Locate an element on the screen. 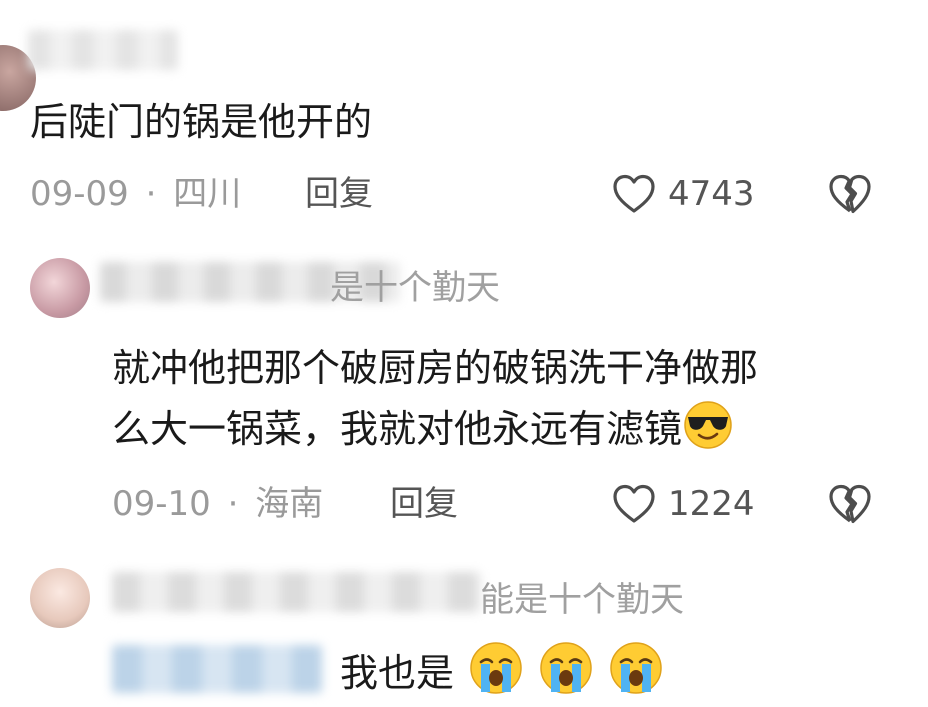 This screenshot has height=707, width=928. reply-to-name: 能是十个勤天 is located at coordinates (582, 600).